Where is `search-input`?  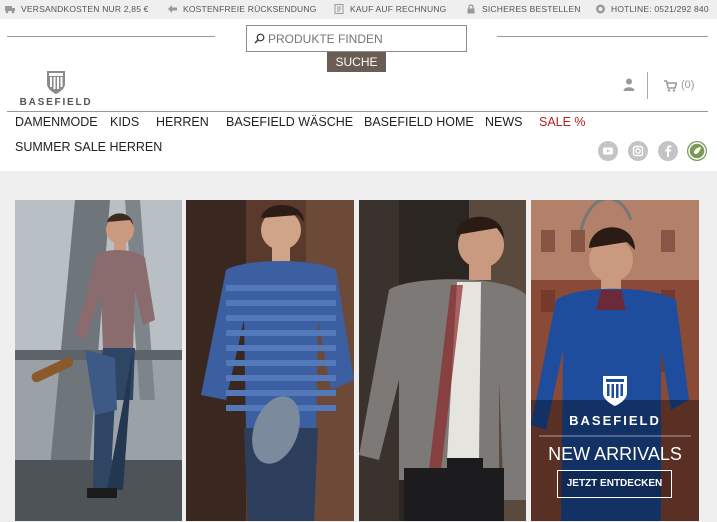 search-input is located at coordinates (363, 38).